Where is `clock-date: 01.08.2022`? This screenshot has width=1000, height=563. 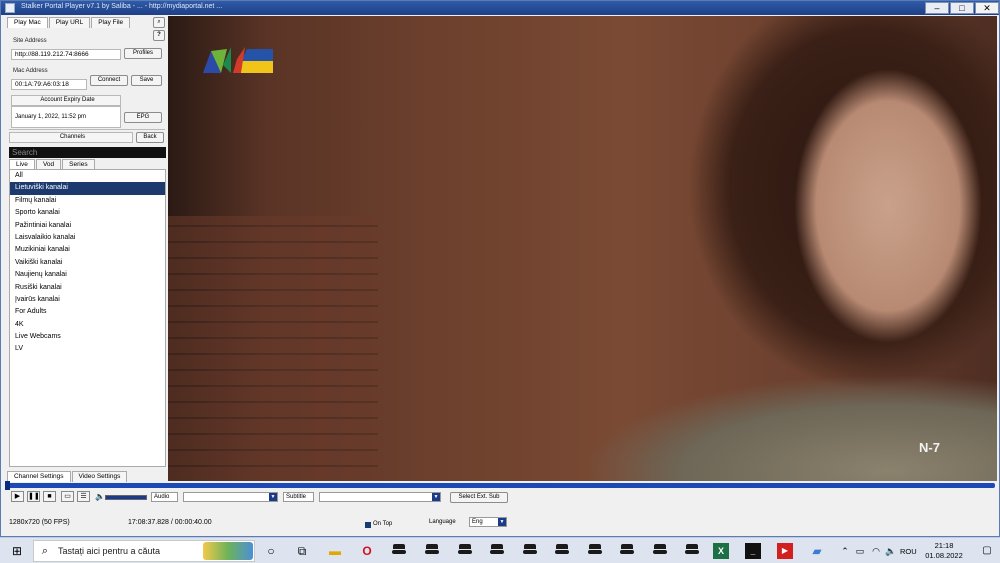 clock-date: 01.08.2022 is located at coordinates (944, 555).